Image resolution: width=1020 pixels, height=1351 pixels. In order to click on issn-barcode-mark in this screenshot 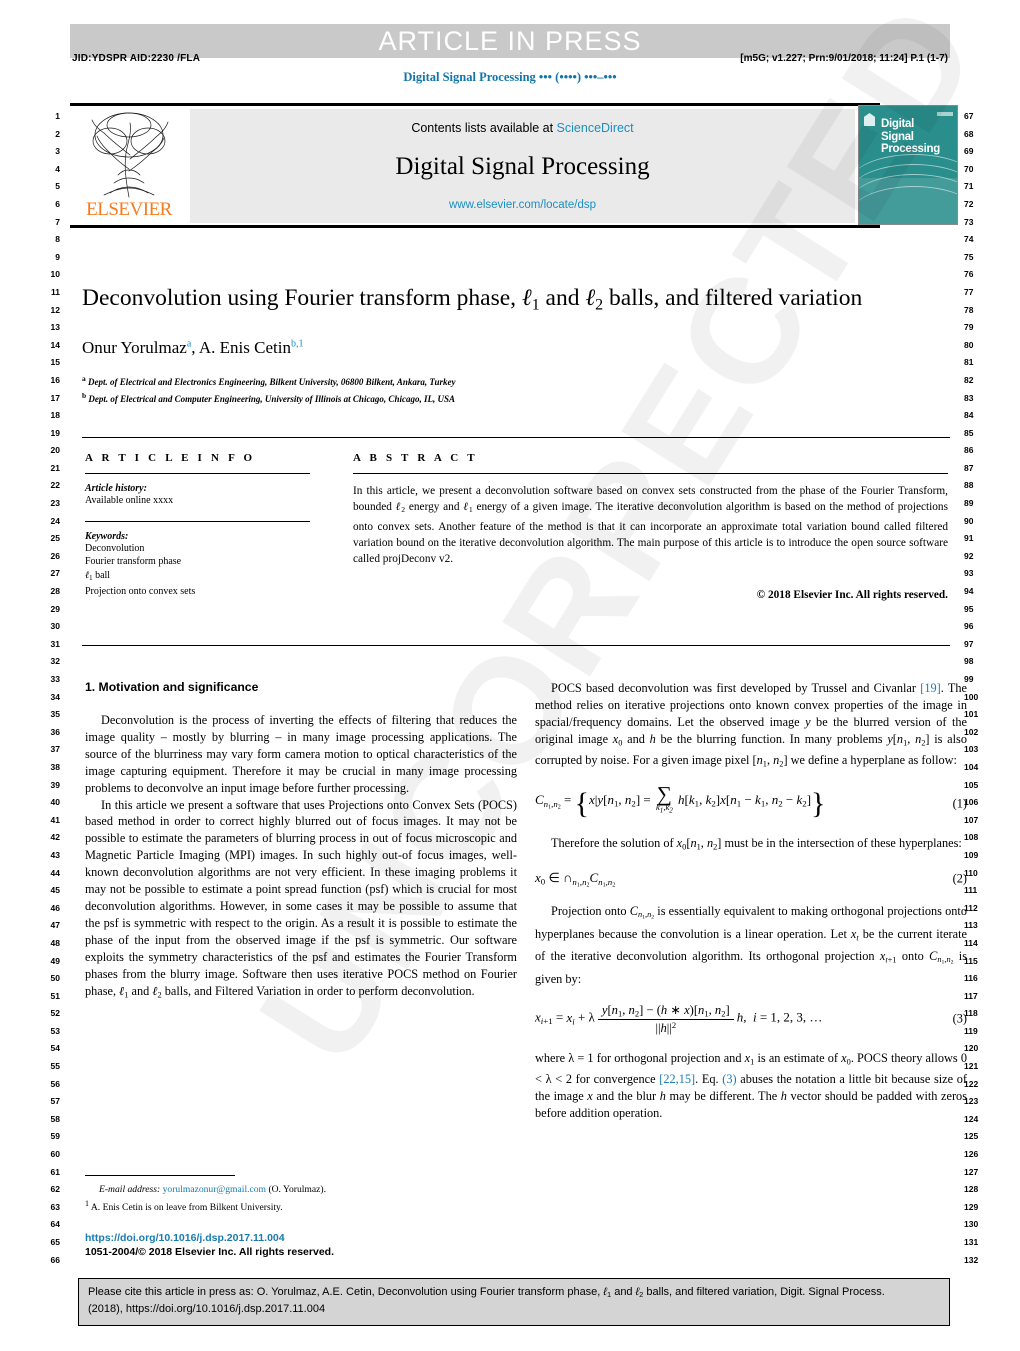, I will do `click(945, 114)`.